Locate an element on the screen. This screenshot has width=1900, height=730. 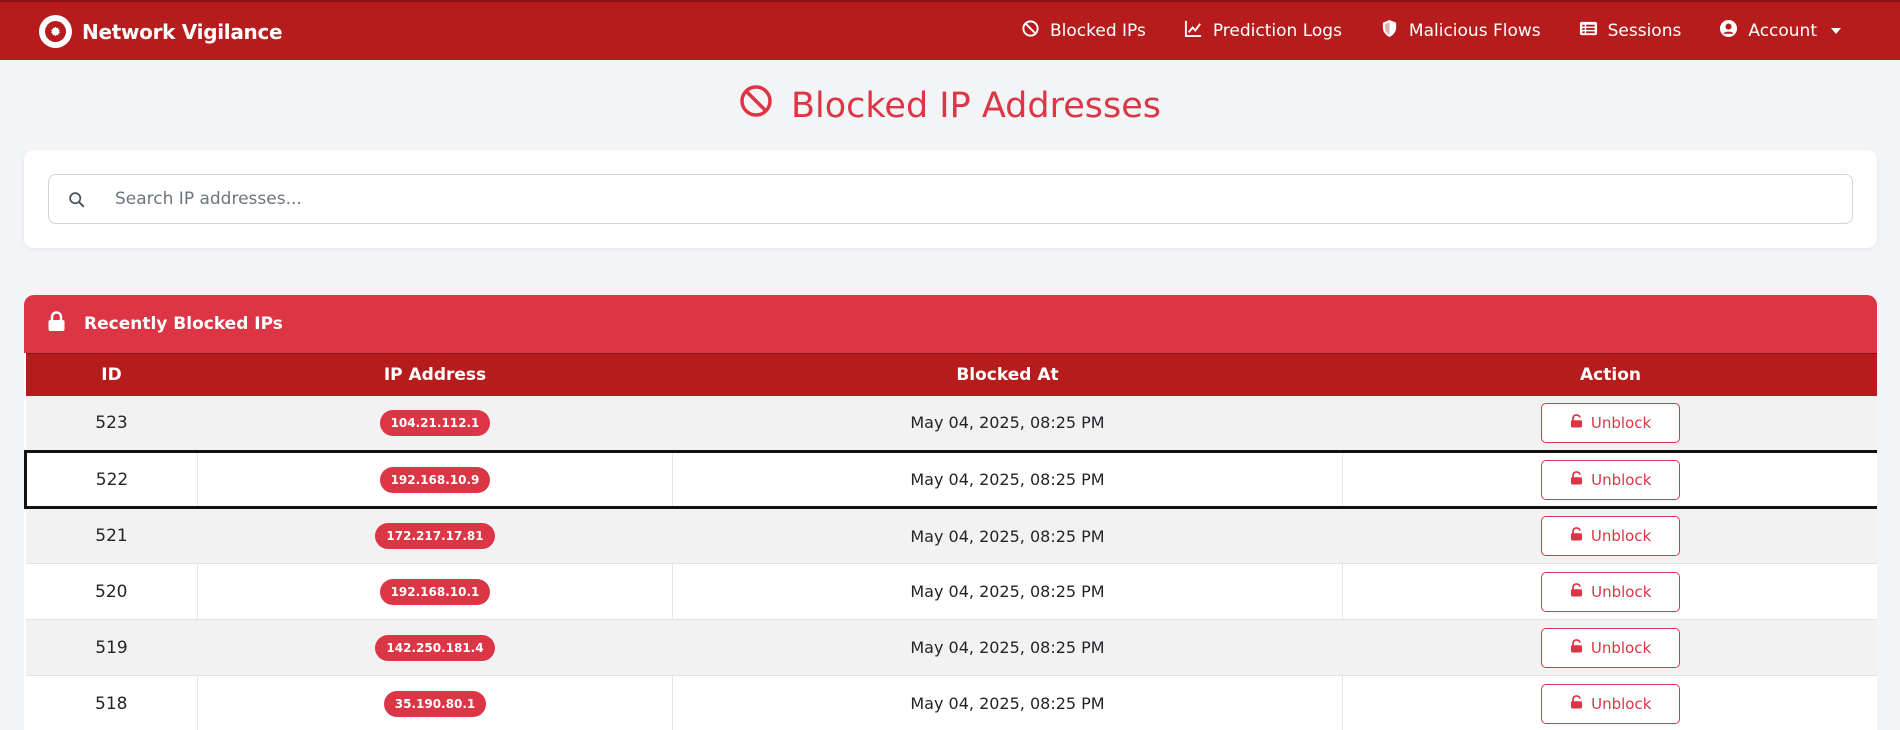
brand-link: Network Vigilance is located at coordinates (161, 31).